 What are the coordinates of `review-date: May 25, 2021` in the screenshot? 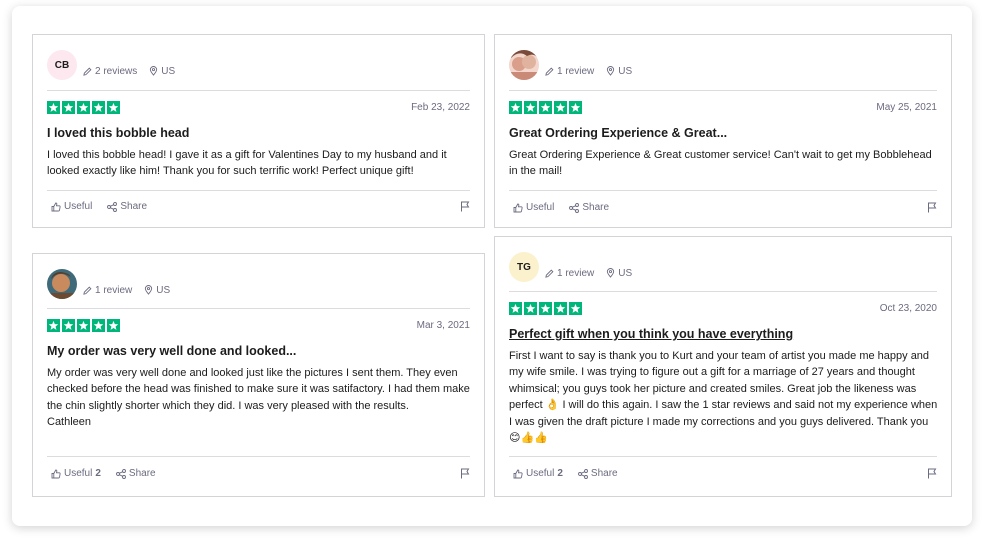 It's located at (906, 107).